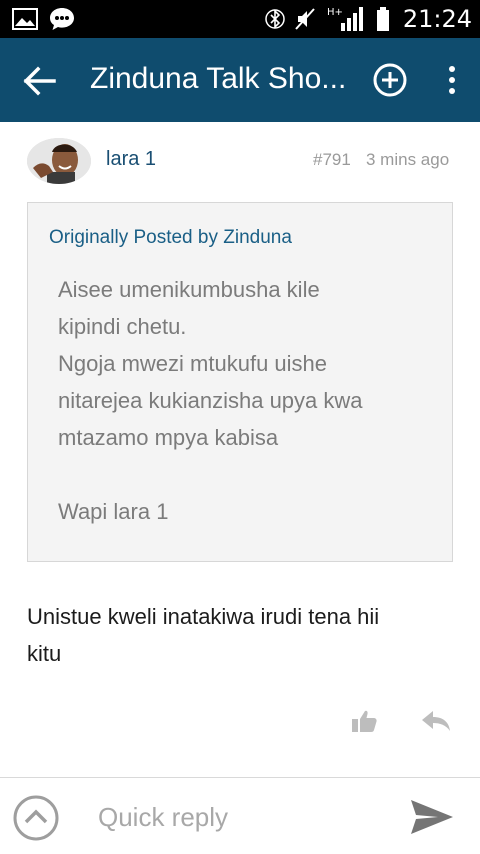  I want to click on new-post-button, so click(390, 80).